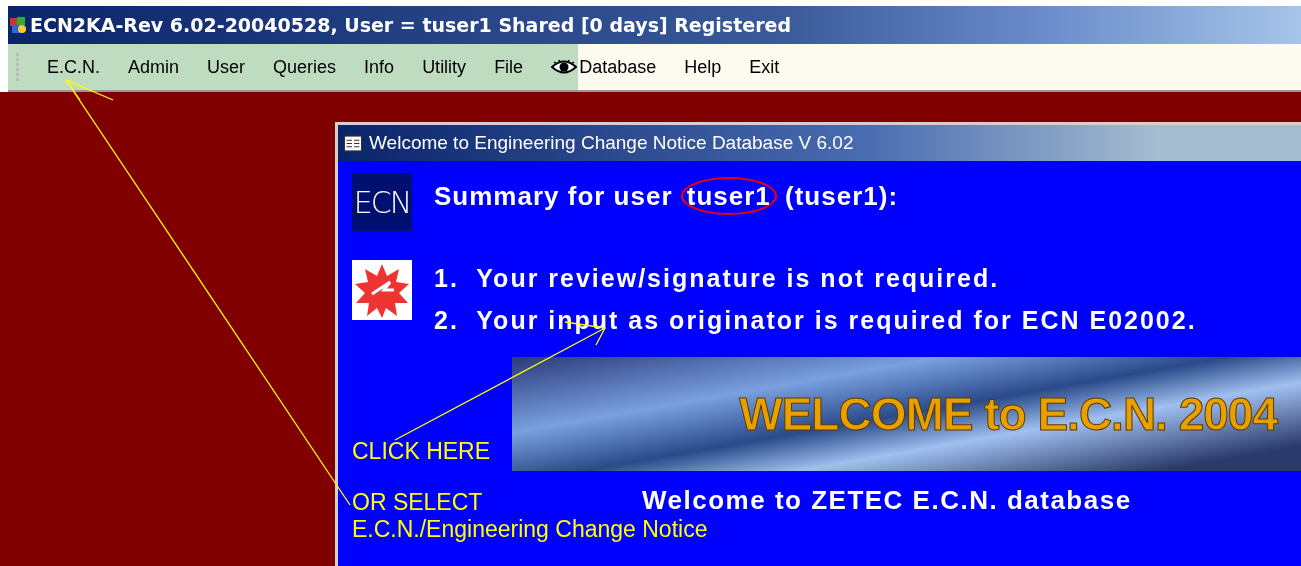  Describe the element at coordinates (382, 290) in the screenshot. I see `starburst-icon` at that location.